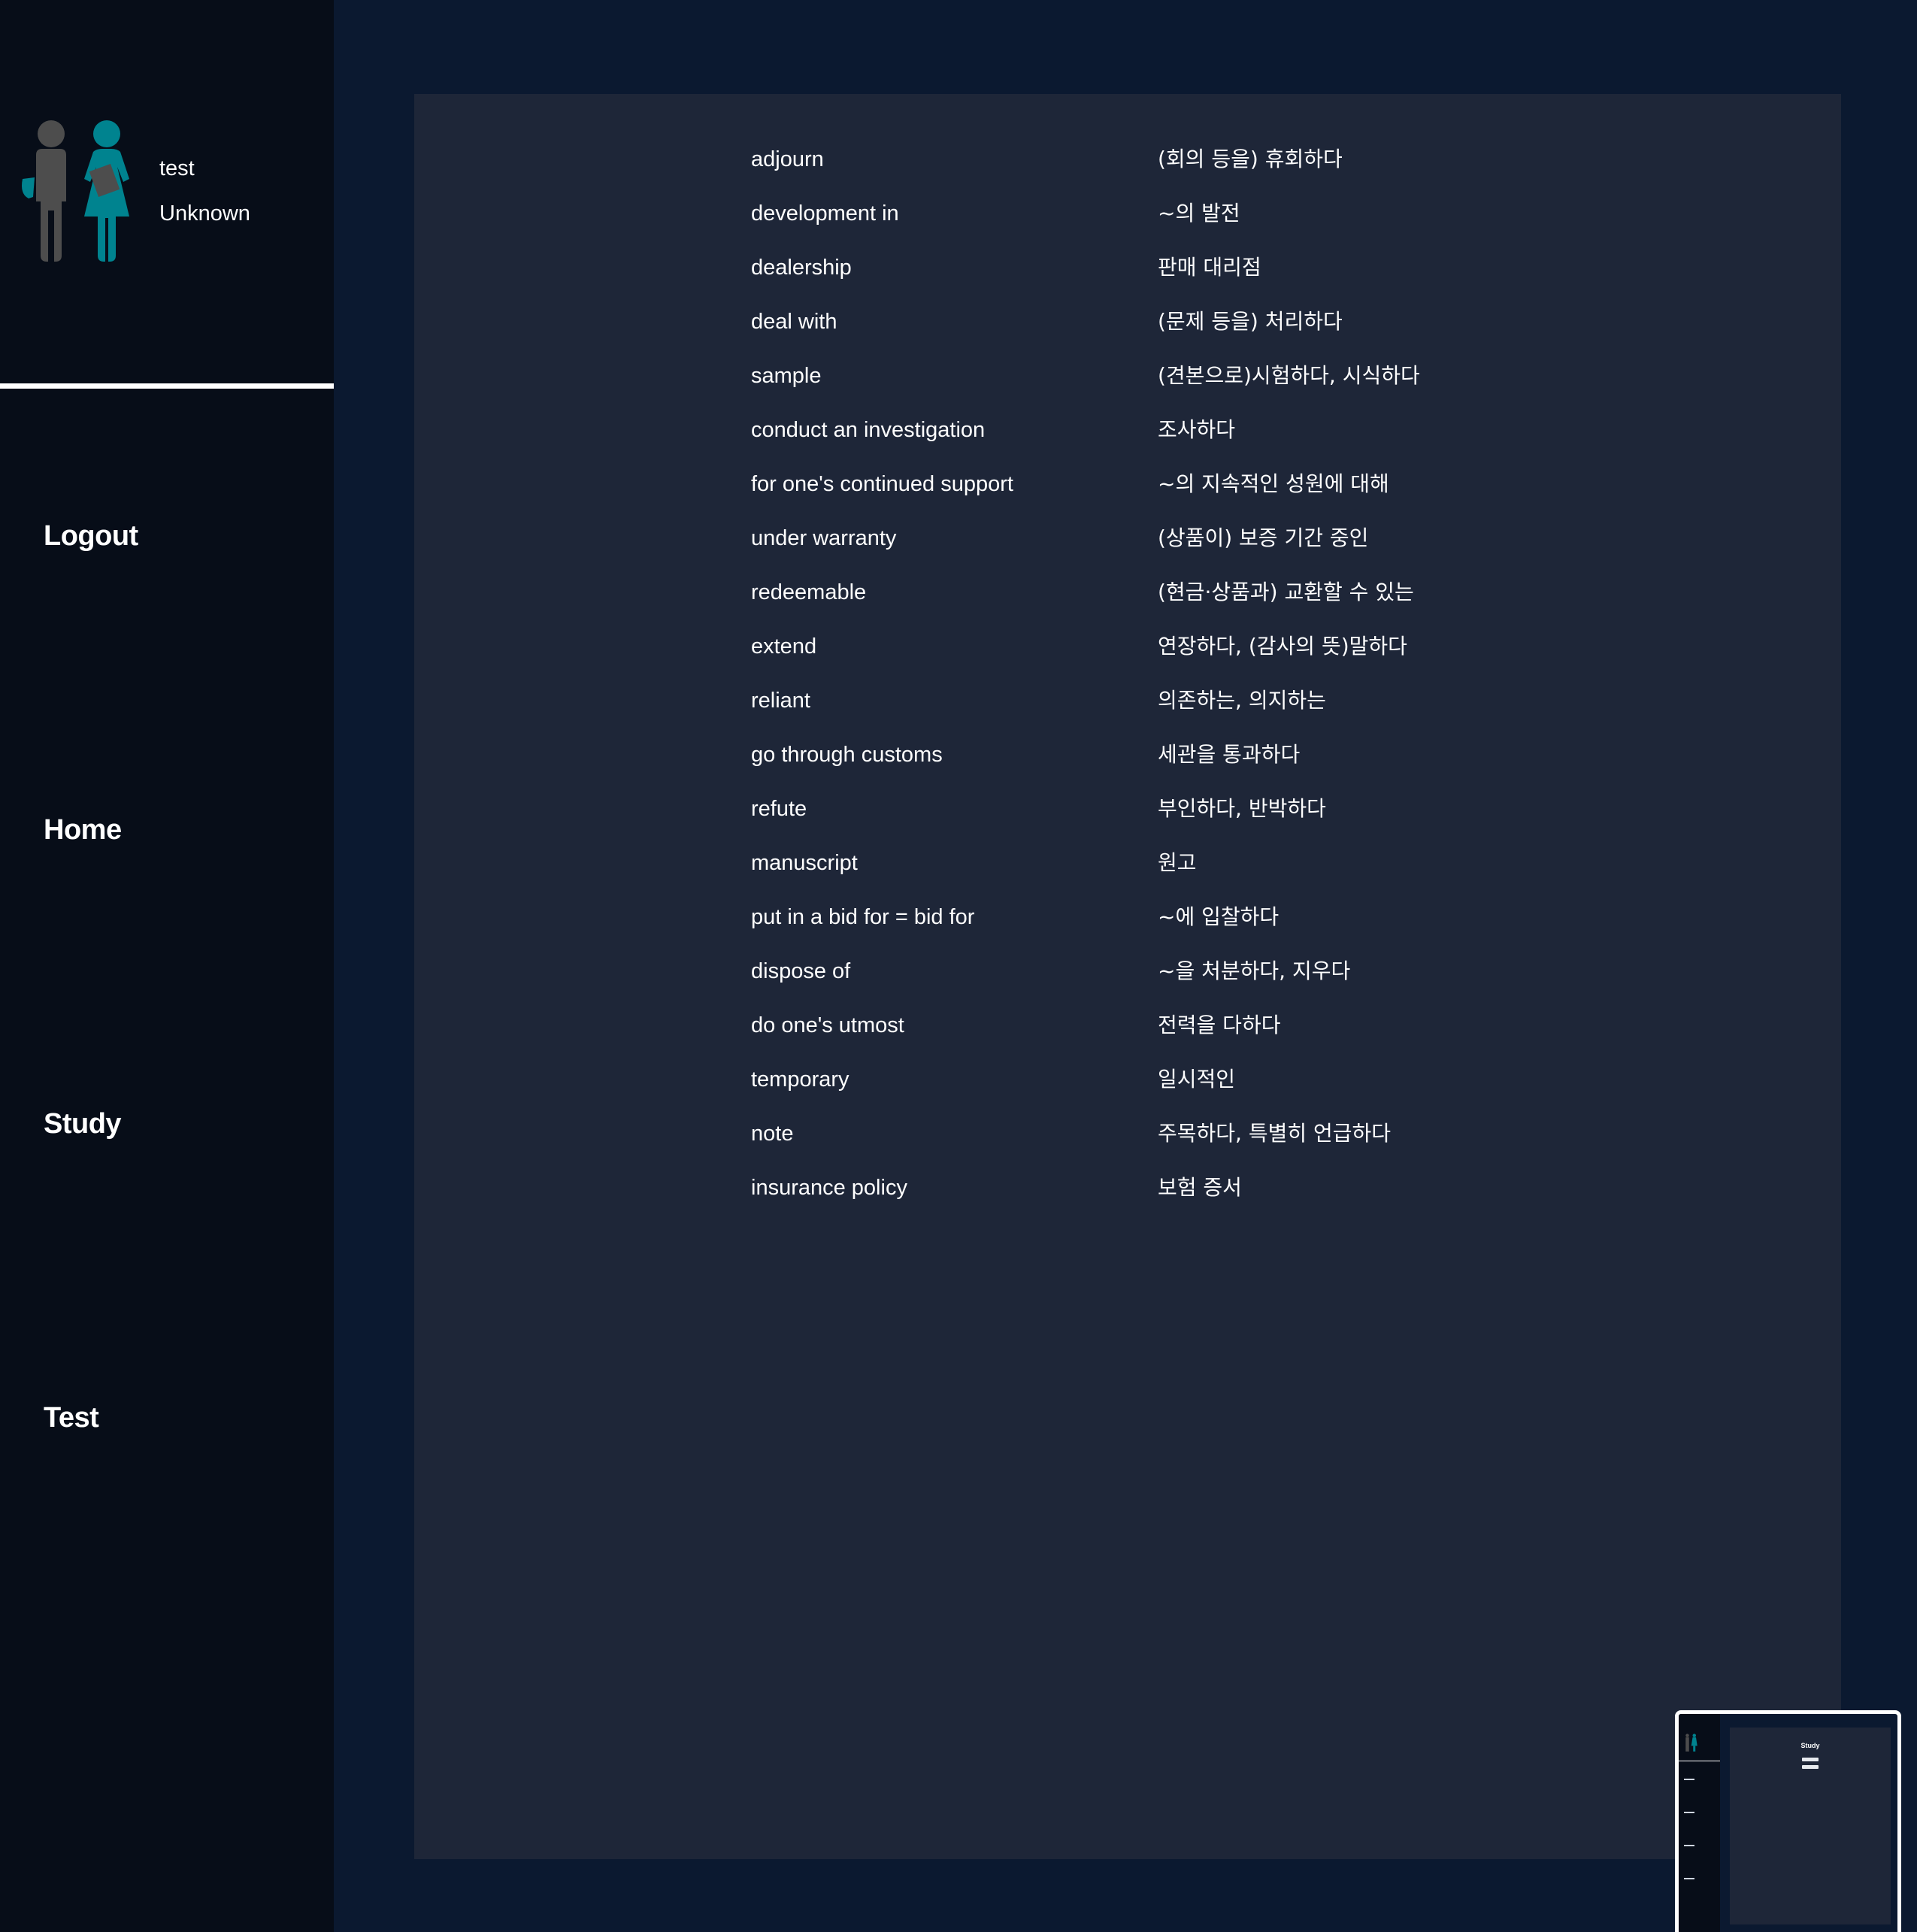 This screenshot has width=1917, height=1932. I want to click on vocabulary-word: put in a bid for = bid for, so click(863, 917).